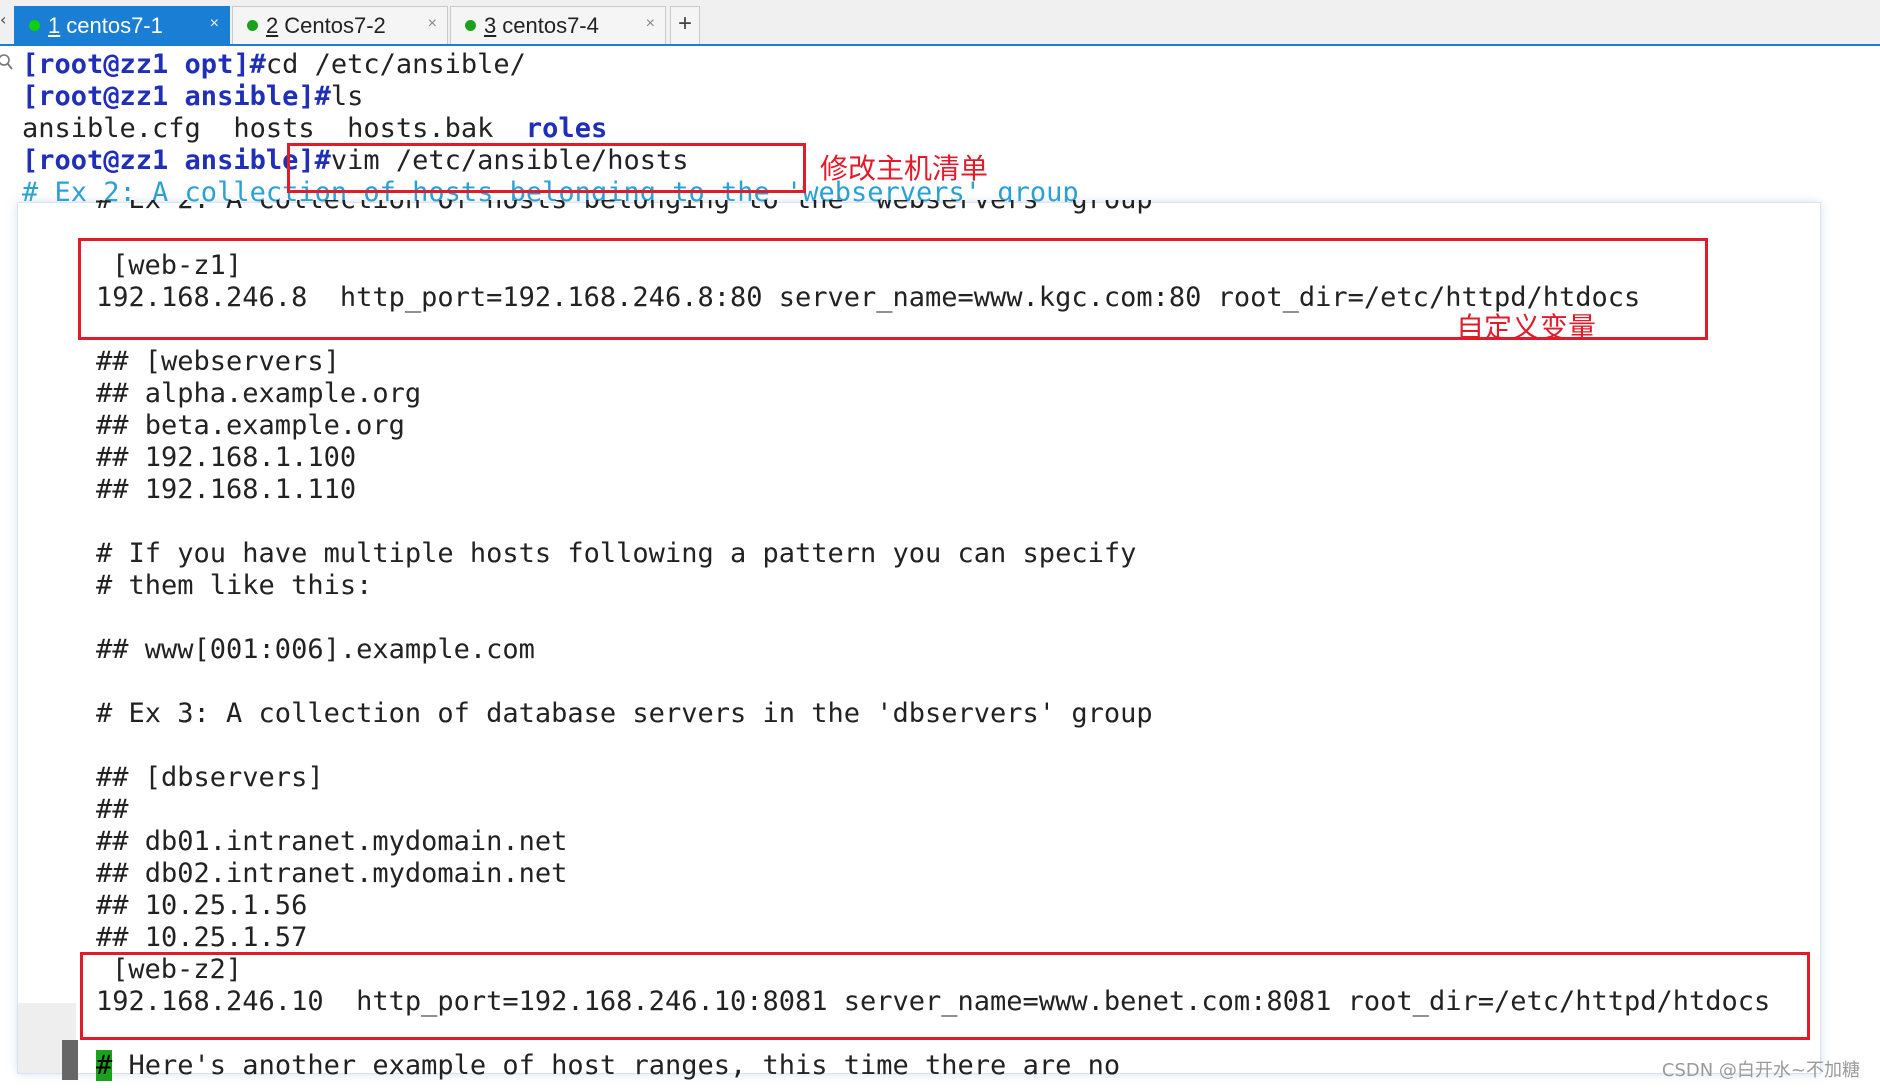 This screenshot has height=1090, width=1880. I want to click on tab-centos7-4: 3 centos7-4 ×, so click(558, 25).